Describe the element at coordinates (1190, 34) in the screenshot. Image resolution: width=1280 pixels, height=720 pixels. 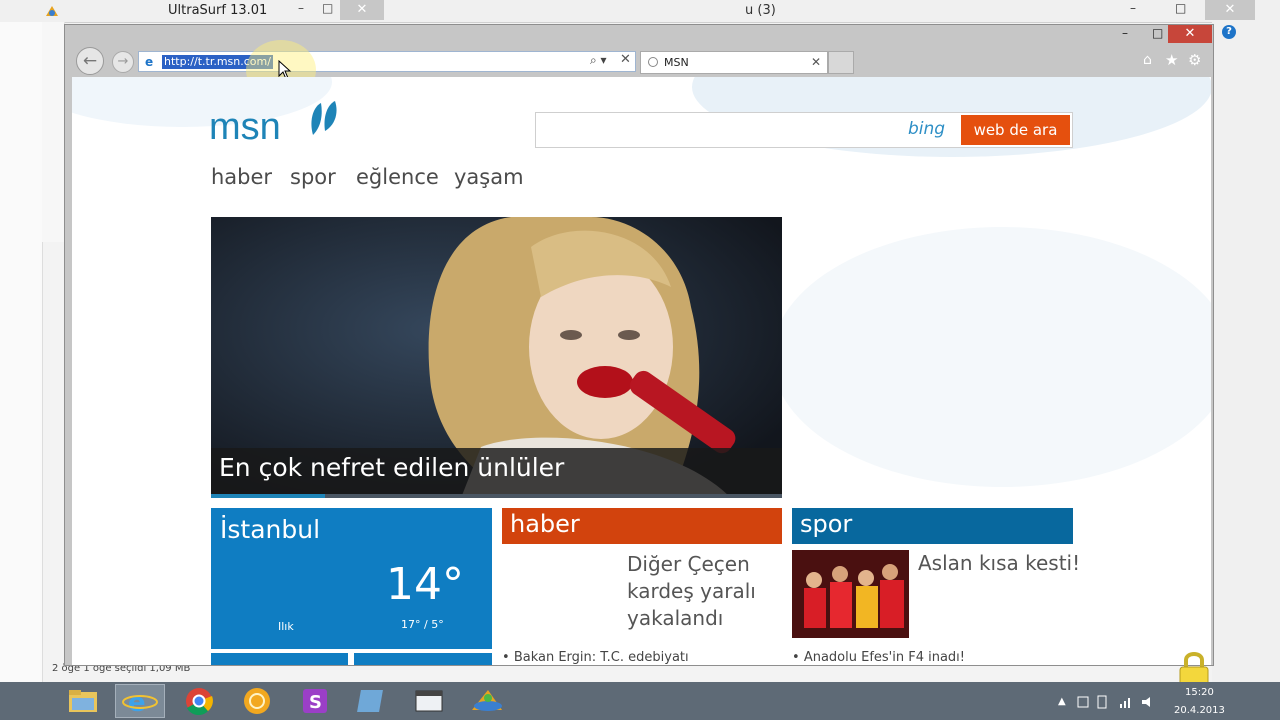
I see `ie-close-button: ✕` at that location.